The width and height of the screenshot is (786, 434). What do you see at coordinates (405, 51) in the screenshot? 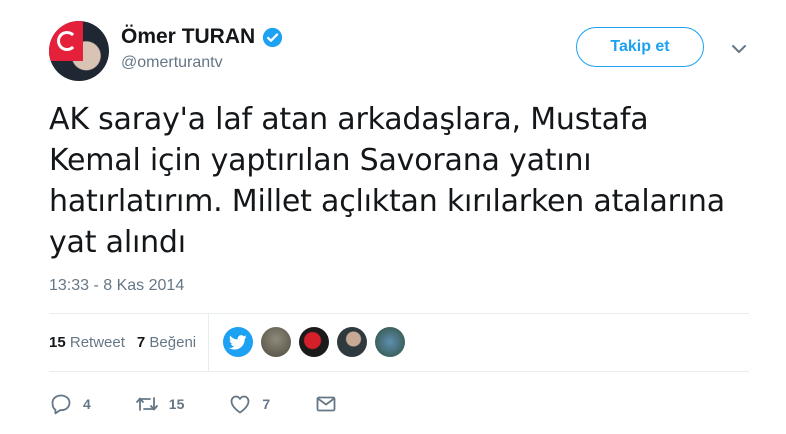
I see `tweet-header: Ömer TURAN @omerturantv Takip et` at bounding box center [405, 51].